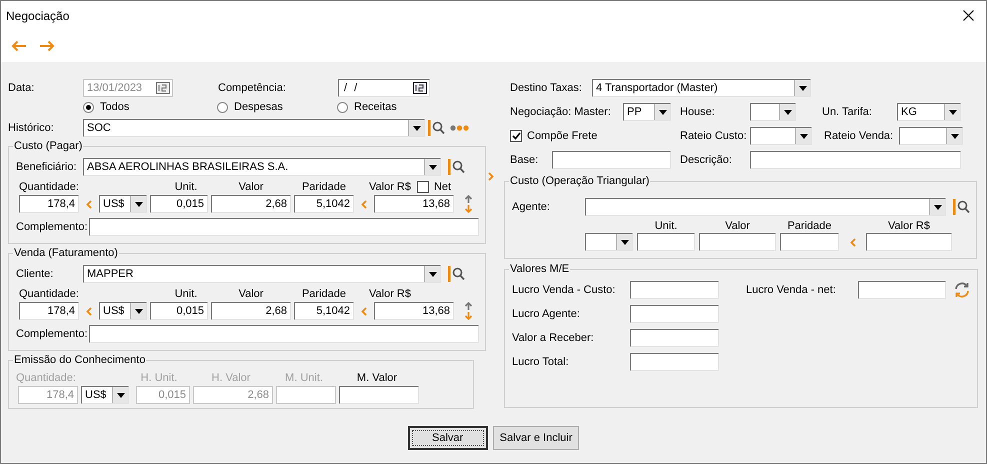  Describe the element at coordinates (554, 136) in the screenshot. I see `checkbox: Compõe Frete` at that location.